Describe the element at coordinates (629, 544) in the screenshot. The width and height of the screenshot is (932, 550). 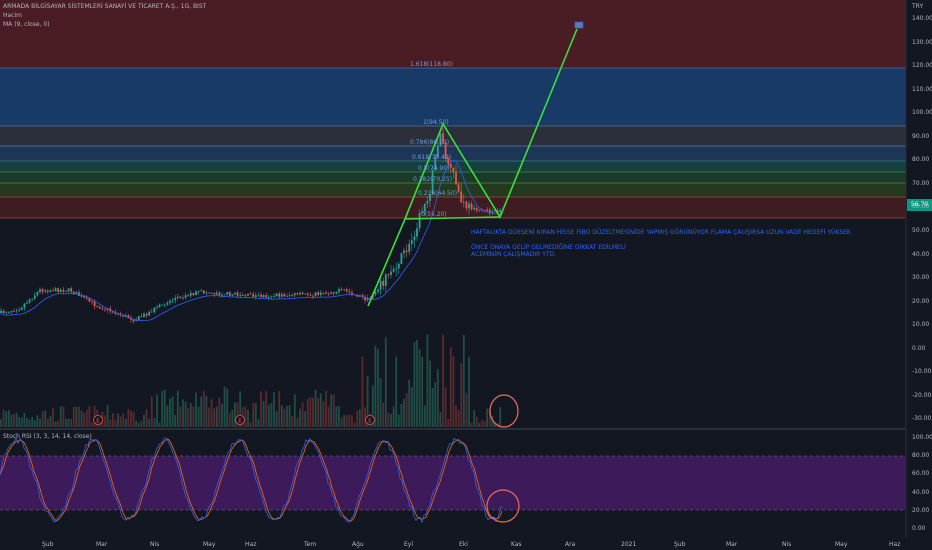
I see `time-axis-tick: 2021` at that location.